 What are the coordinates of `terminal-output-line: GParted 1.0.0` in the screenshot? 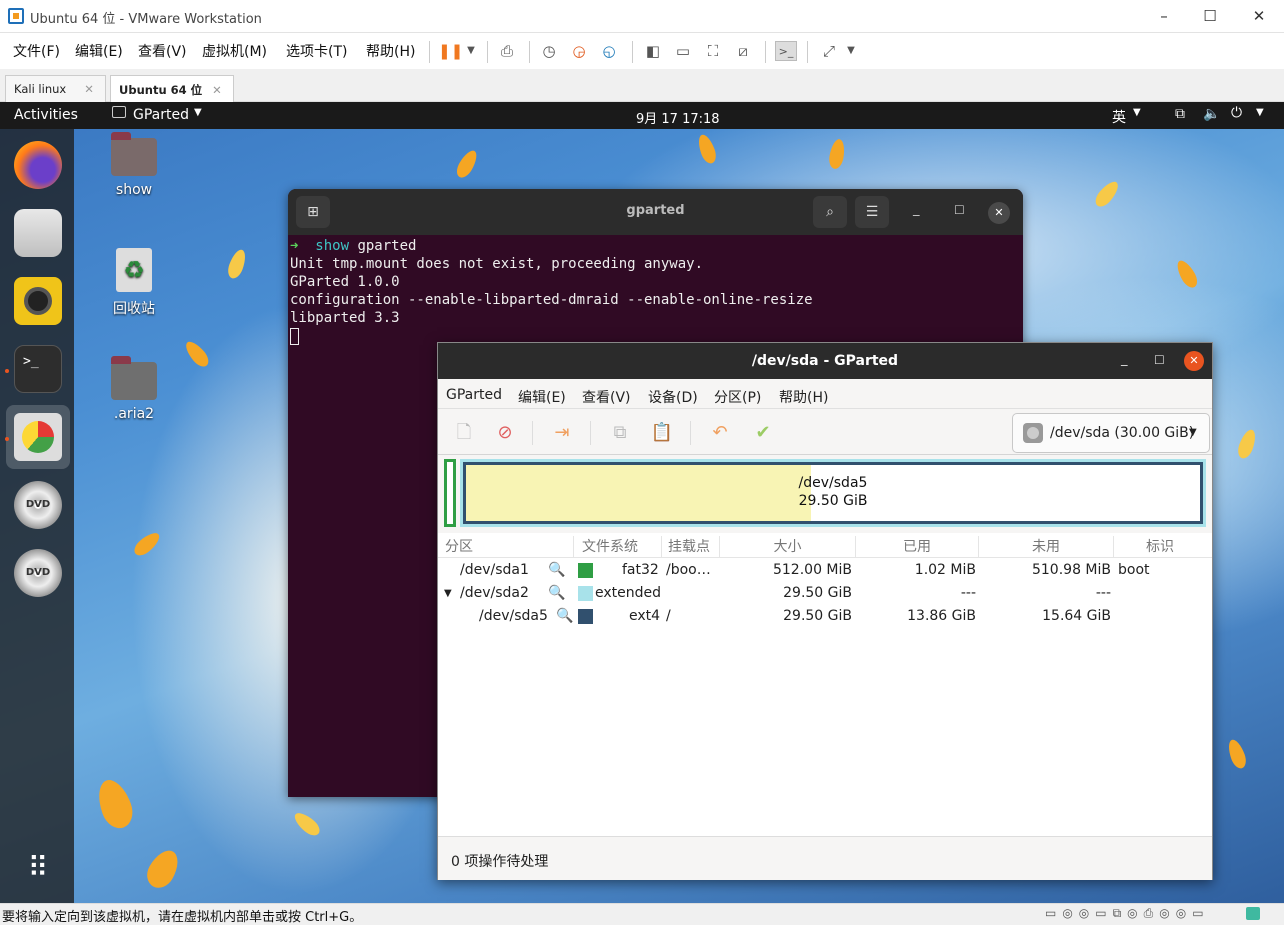 It's located at (345, 282).